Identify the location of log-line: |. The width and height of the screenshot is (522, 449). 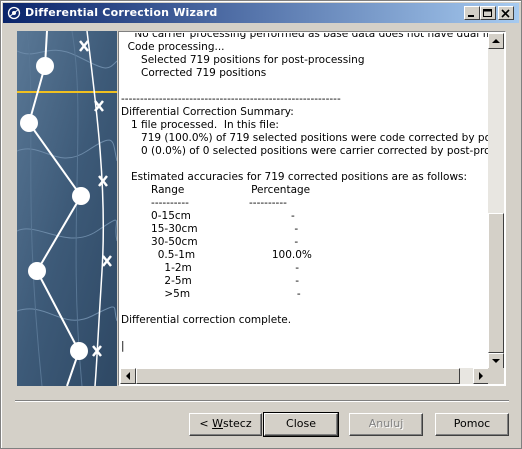
(123, 346).